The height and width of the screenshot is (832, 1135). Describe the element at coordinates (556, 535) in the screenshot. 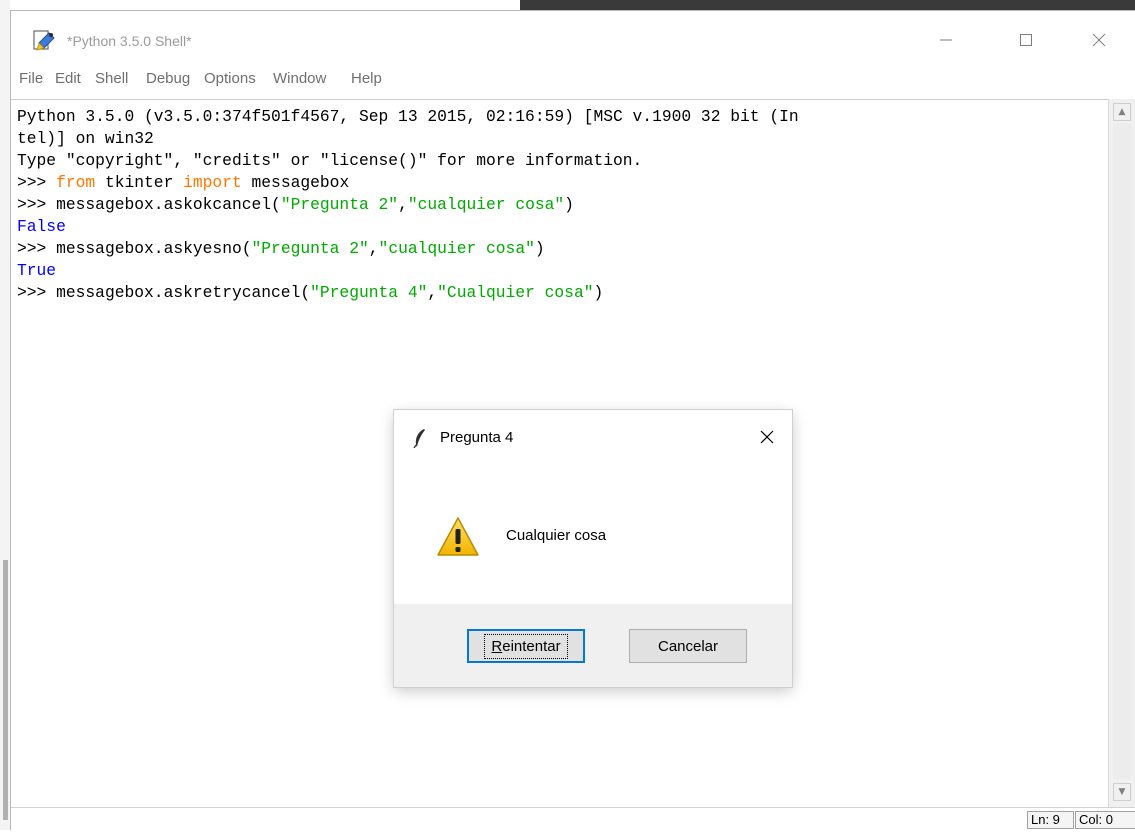

I see `dialog-message: Cualquier cosa` at that location.